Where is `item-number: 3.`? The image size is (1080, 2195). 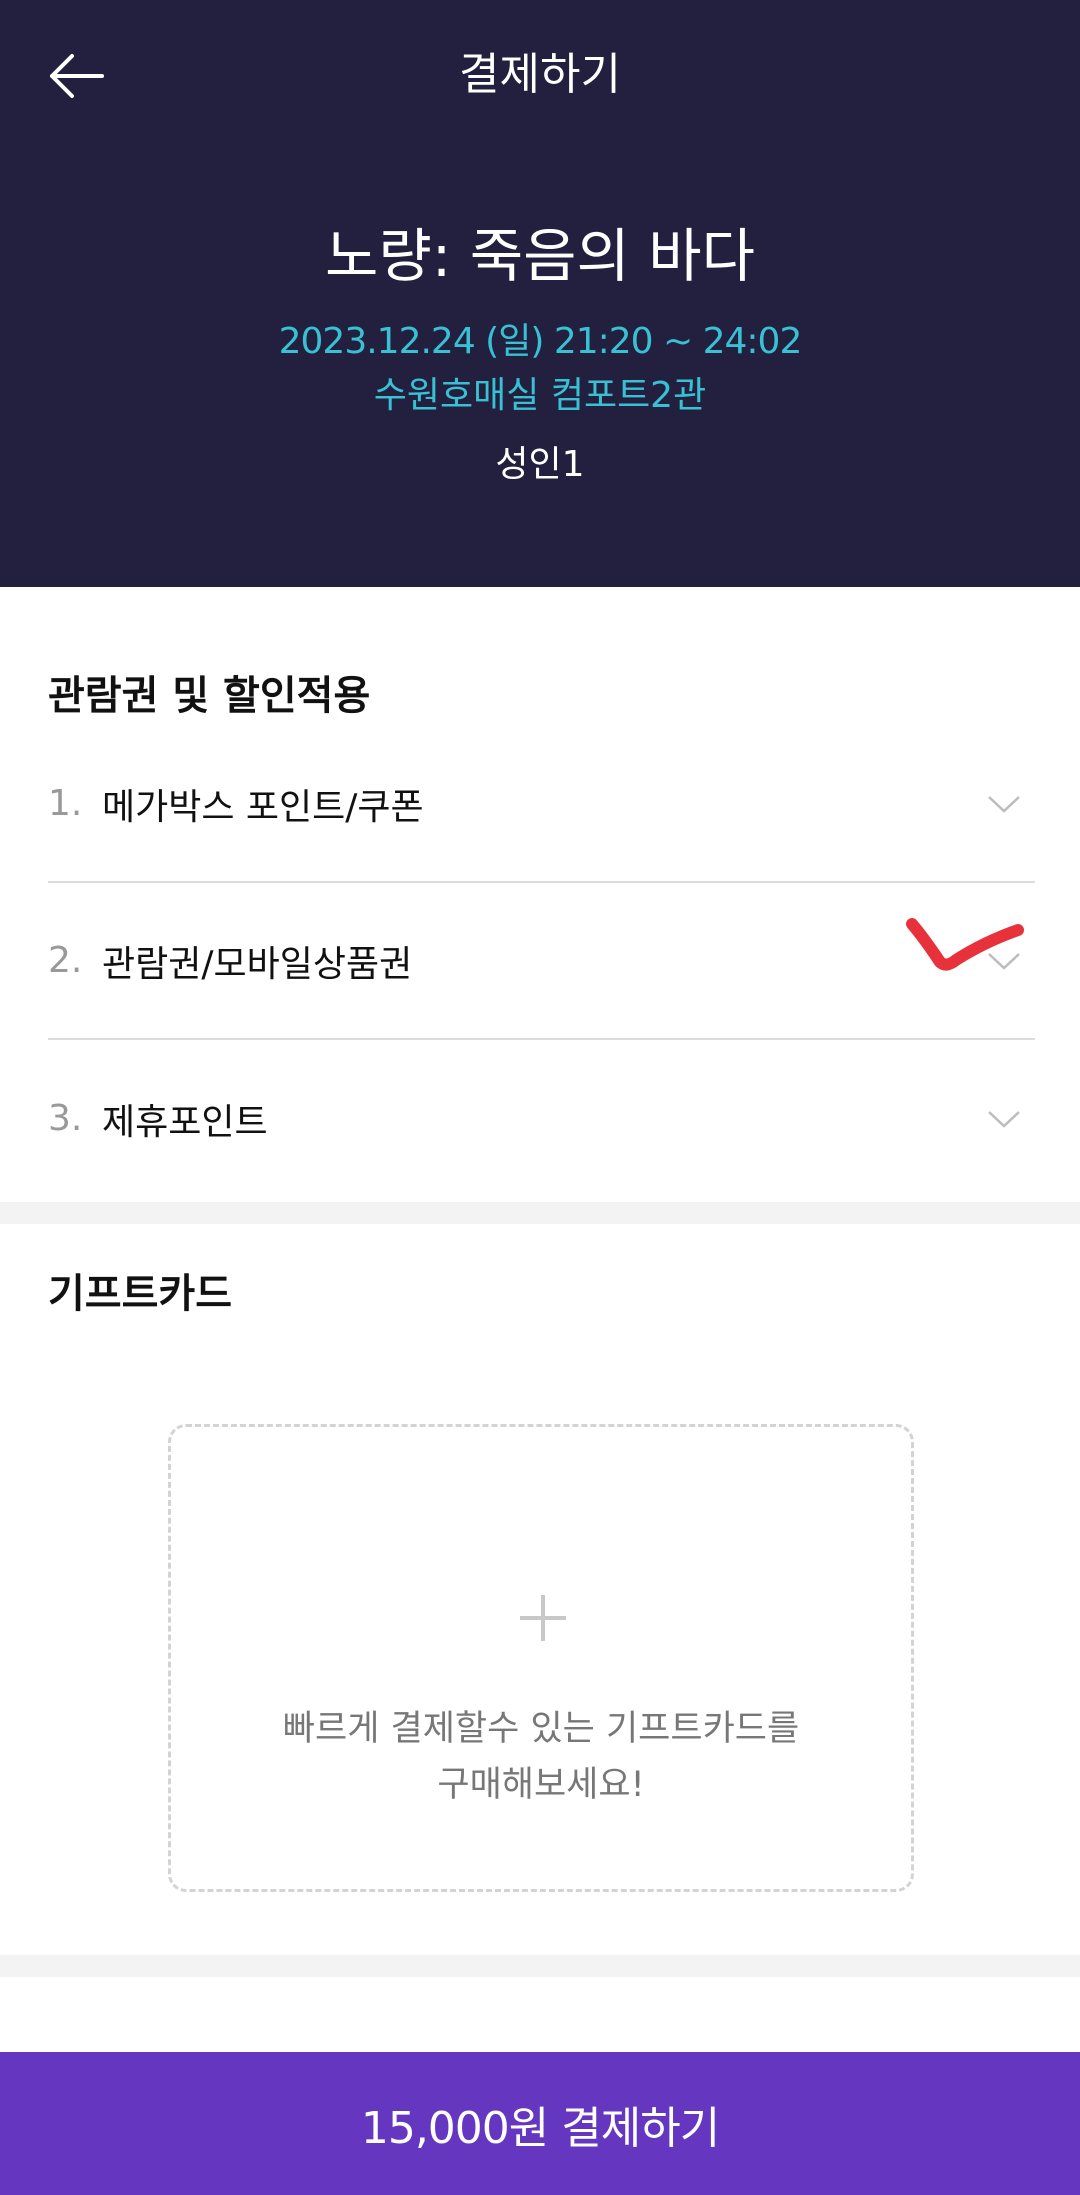 item-number: 3. is located at coordinates (65, 1118).